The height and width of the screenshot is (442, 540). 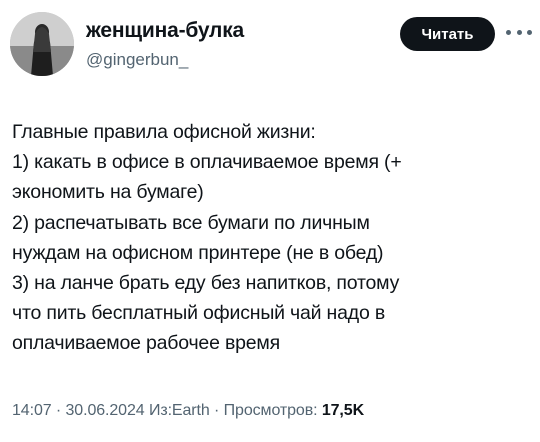 I want to click on more-horizontal-icon, so click(x=519, y=32).